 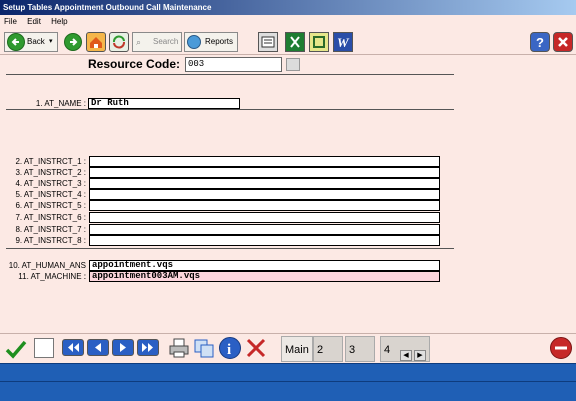 I want to click on at-instrct-6-input, so click(x=264, y=217).